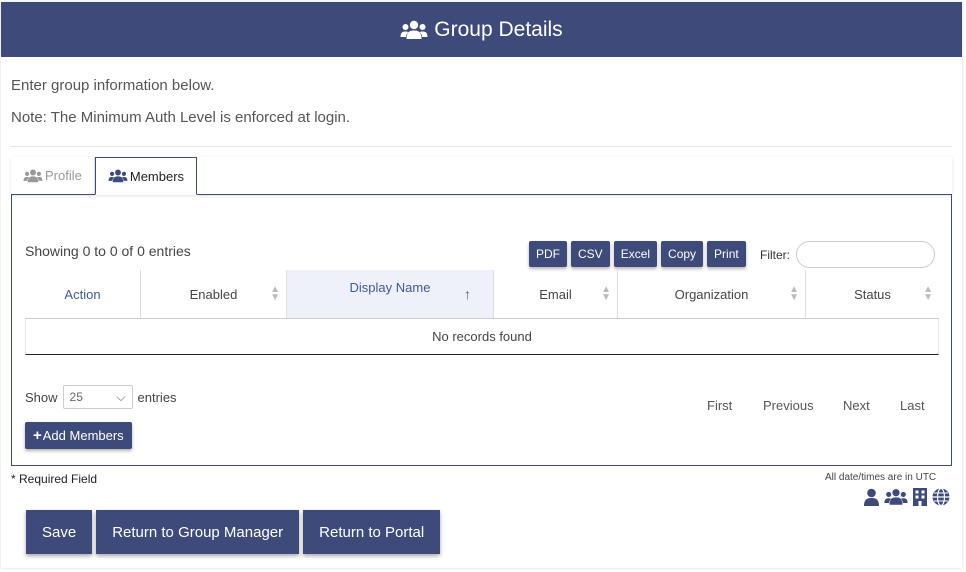  What do you see at coordinates (865, 254) in the screenshot?
I see `filter-input` at bounding box center [865, 254].